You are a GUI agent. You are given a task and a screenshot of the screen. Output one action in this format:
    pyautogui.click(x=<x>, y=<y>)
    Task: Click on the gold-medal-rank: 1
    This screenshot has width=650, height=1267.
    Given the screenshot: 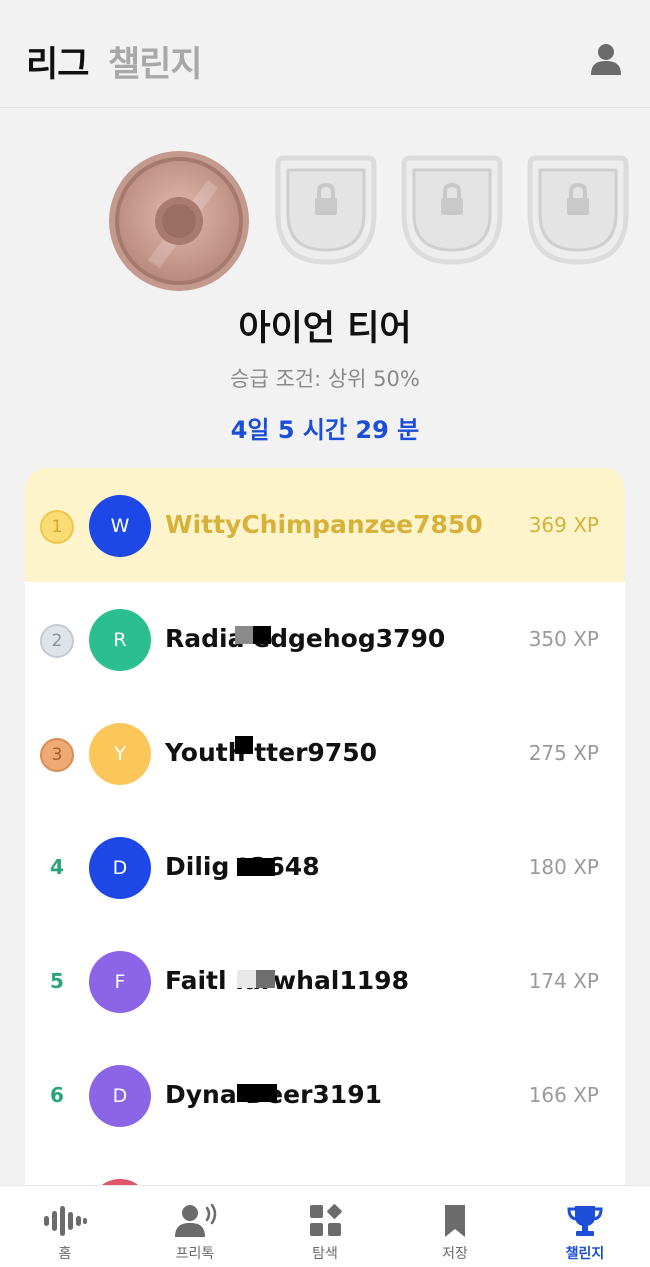 What is the action you would take?
    pyautogui.click(x=57, y=527)
    